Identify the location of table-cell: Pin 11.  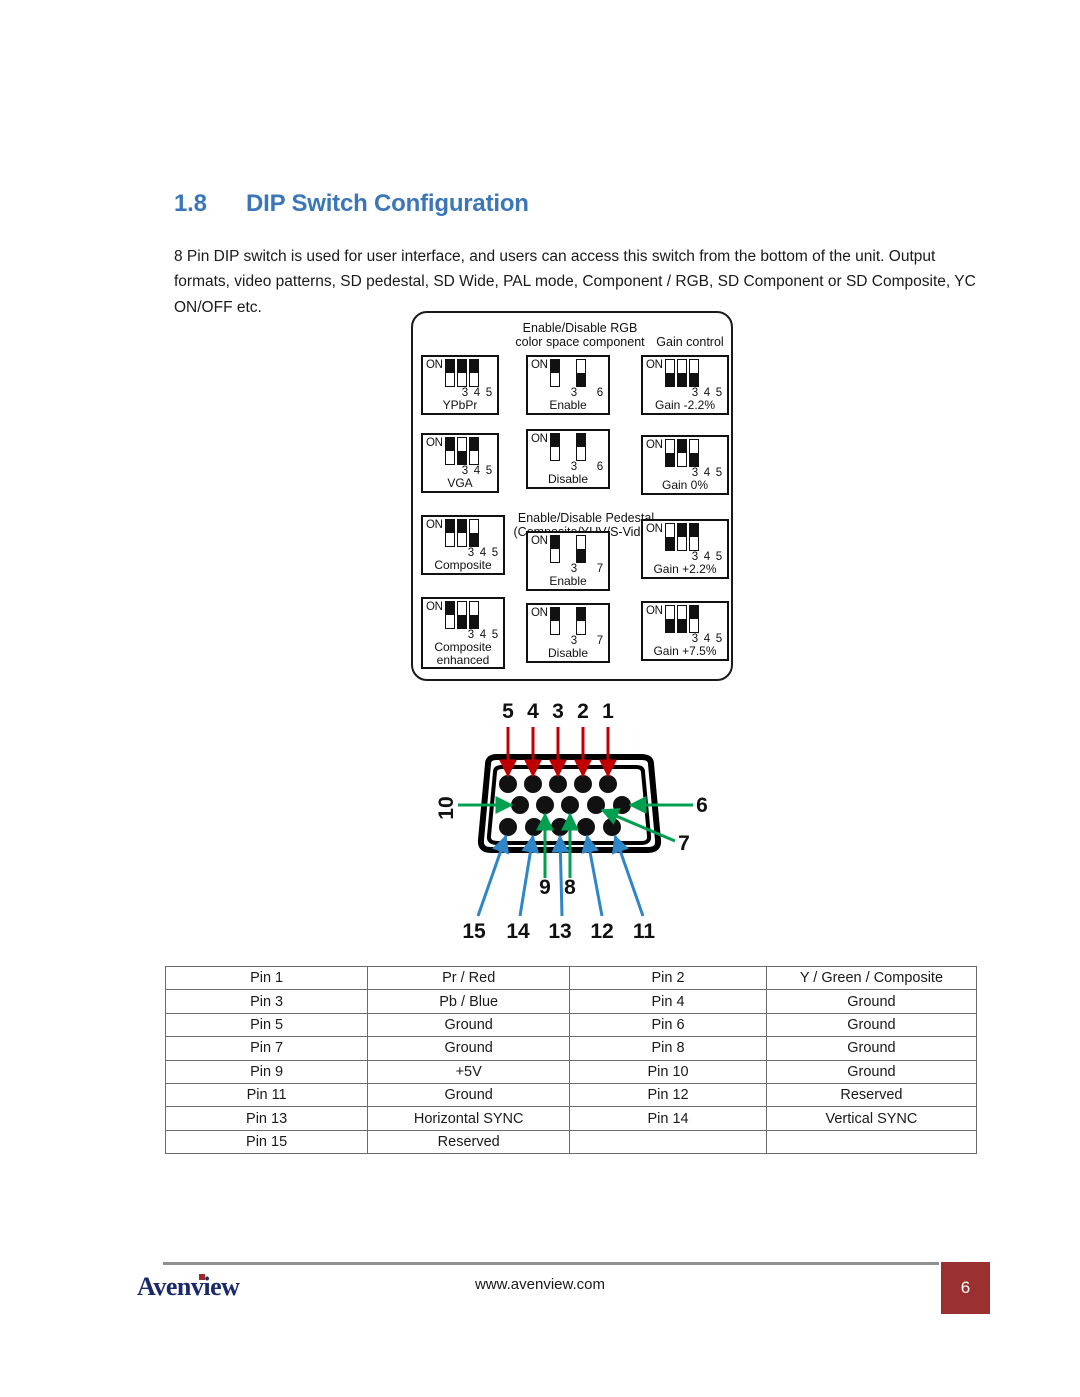
(266, 1095).